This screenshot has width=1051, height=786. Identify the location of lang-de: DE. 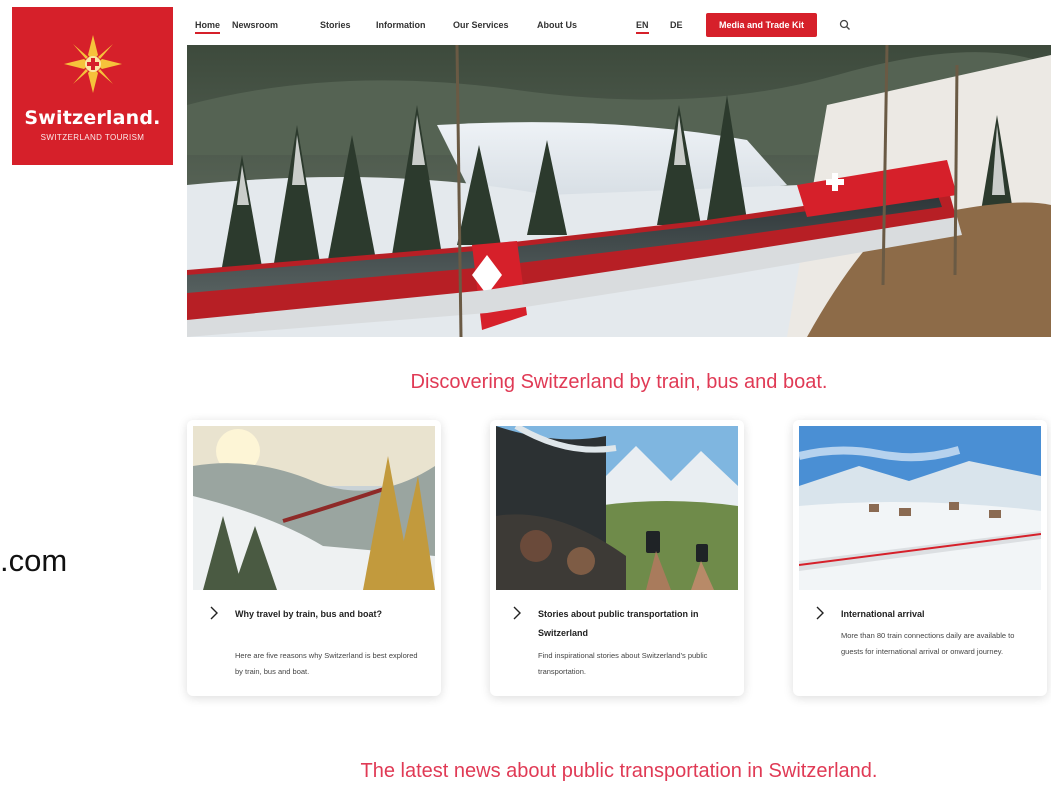
(676, 25).